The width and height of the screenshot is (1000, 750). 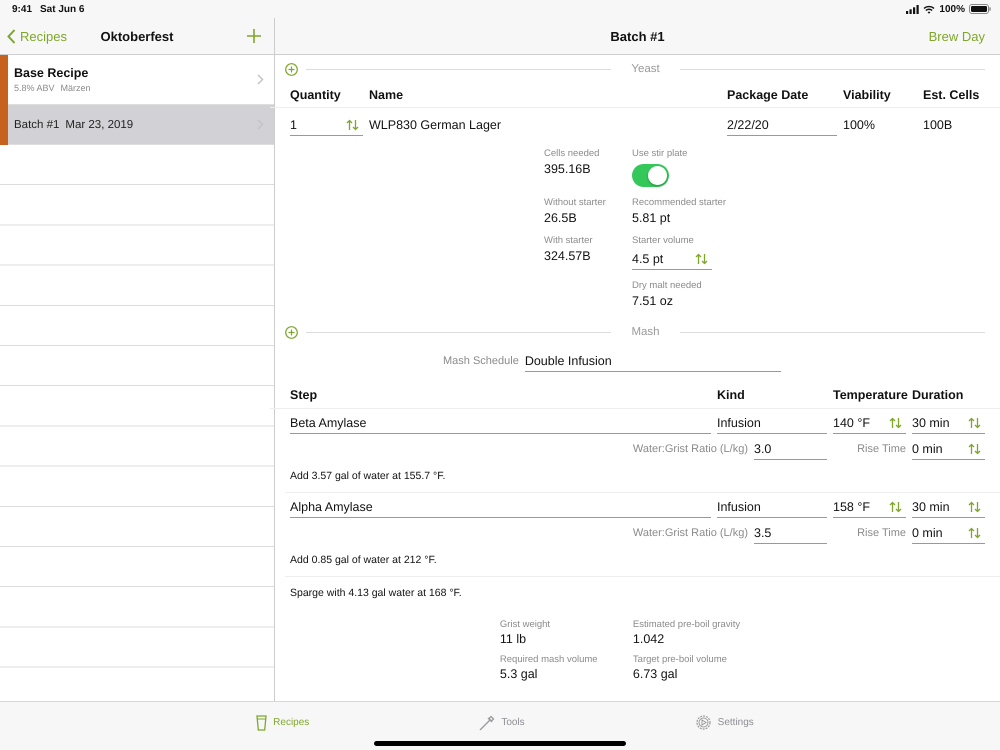 What do you see at coordinates (660, 153) in the screenshot?
I see `stat-label: Use stir plate` at bounding box center [660, 153].